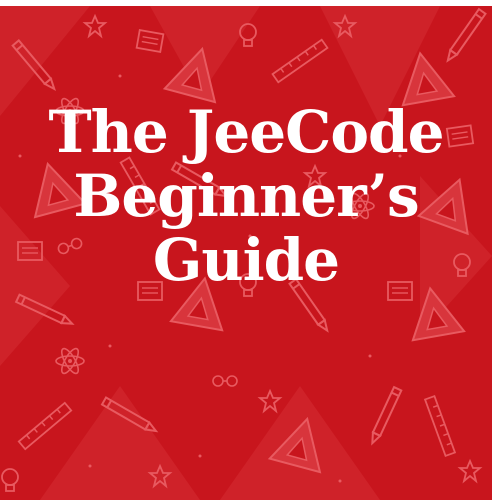  What do you see at coordinates (246, 132) in the screenshot?
I see `title-line-1: The JeeCode` at bounding box center [246, 132].